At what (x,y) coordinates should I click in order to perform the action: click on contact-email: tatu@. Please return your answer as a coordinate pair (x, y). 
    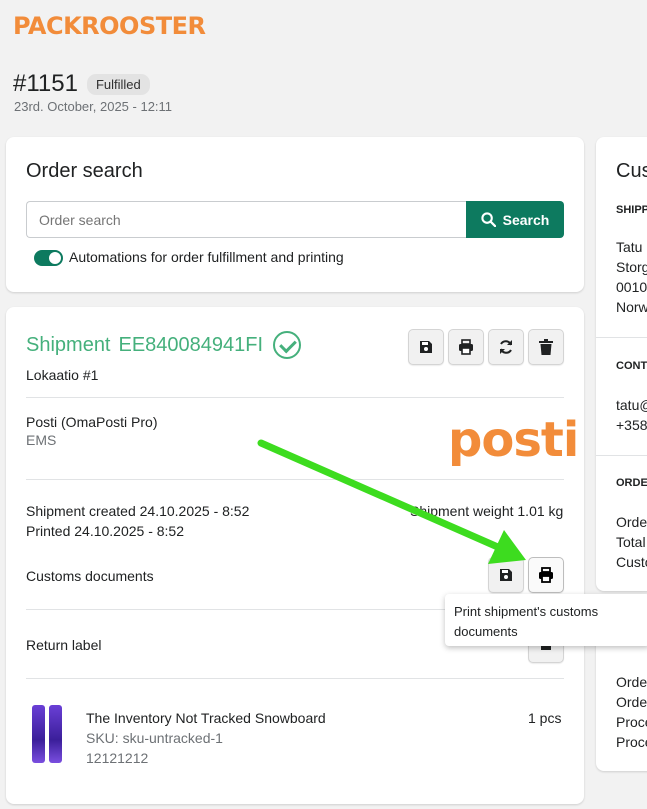
    Looking at the image, I should click on (631, 405).